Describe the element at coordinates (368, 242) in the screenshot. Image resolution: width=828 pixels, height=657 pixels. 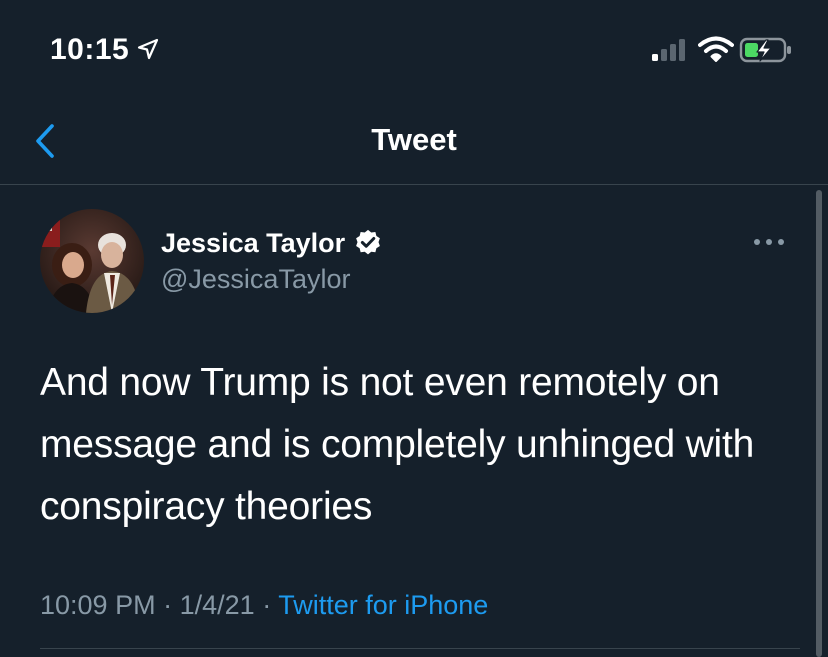
I see `verified-badge-icon` at that location.